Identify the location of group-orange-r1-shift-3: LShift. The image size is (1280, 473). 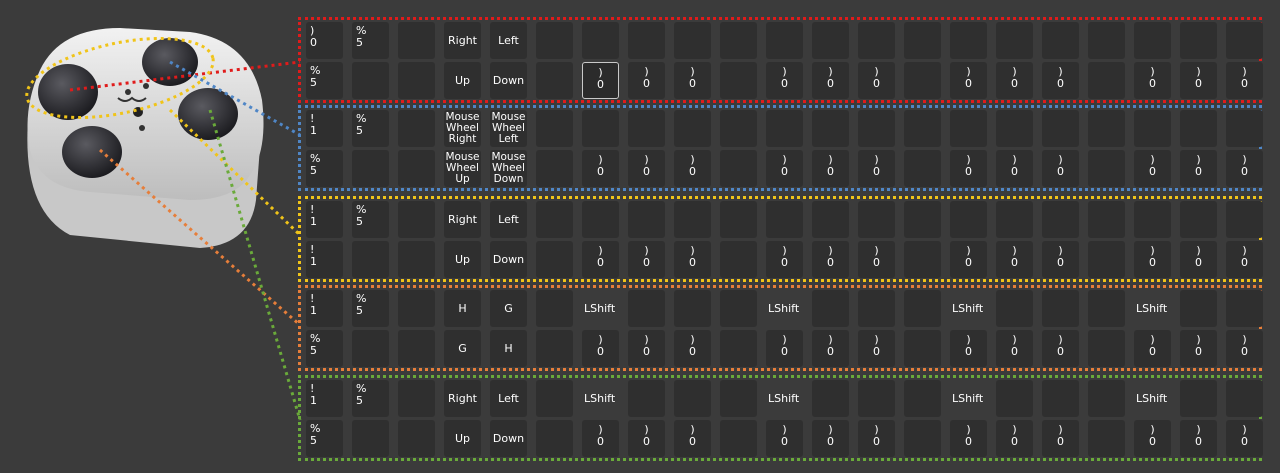
(788, 308).